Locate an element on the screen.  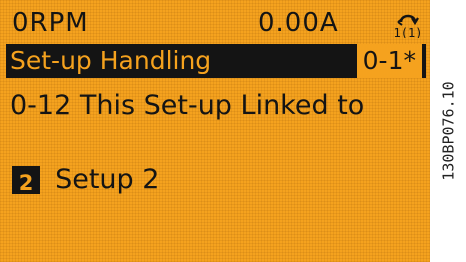
parameter-title: 0-12 This Set-up Linked to is located at coordinates (187, 105).